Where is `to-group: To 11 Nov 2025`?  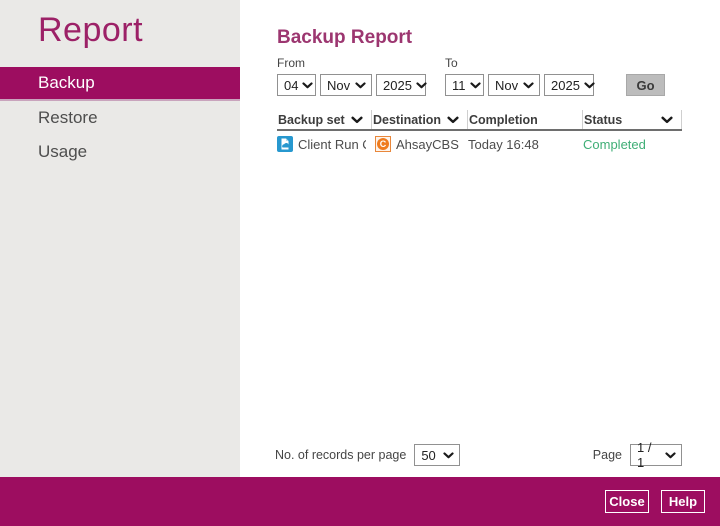
to-group: To 11 Nov 2025 is located at coordinates (520, 76).